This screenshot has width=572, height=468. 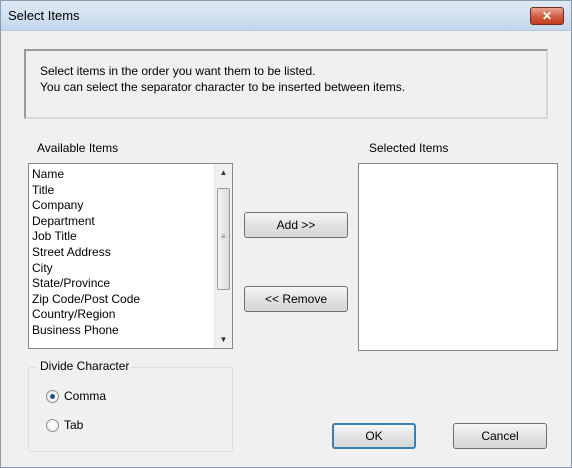 I want to click on list-item: Zip Code/Post Code, so click(x=121, y=300).